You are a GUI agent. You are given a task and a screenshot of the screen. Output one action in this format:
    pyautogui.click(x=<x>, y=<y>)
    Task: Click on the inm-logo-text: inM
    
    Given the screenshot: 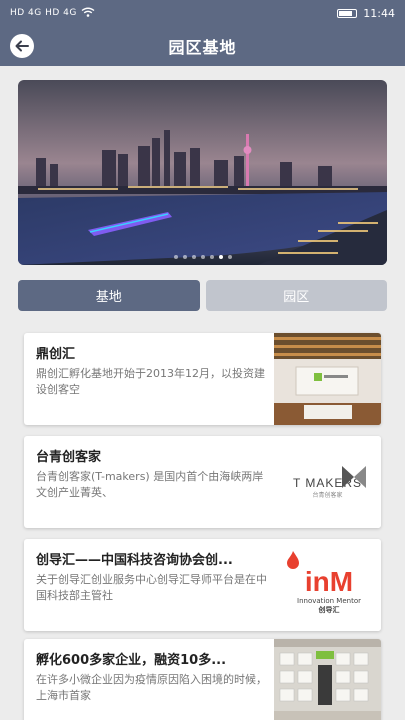 What is the action you would take?
    pyautogui.click(x=329, y=581)
    